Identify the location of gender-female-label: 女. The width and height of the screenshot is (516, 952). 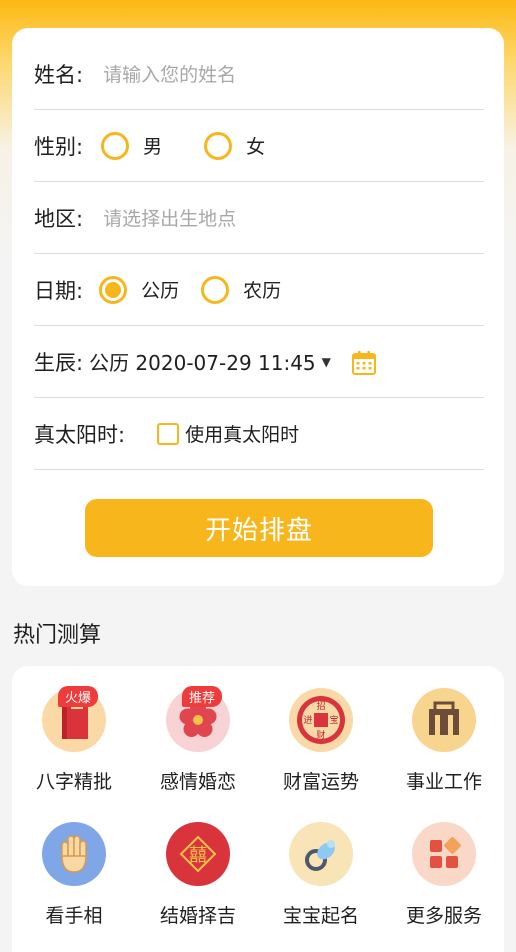
(256, 147).